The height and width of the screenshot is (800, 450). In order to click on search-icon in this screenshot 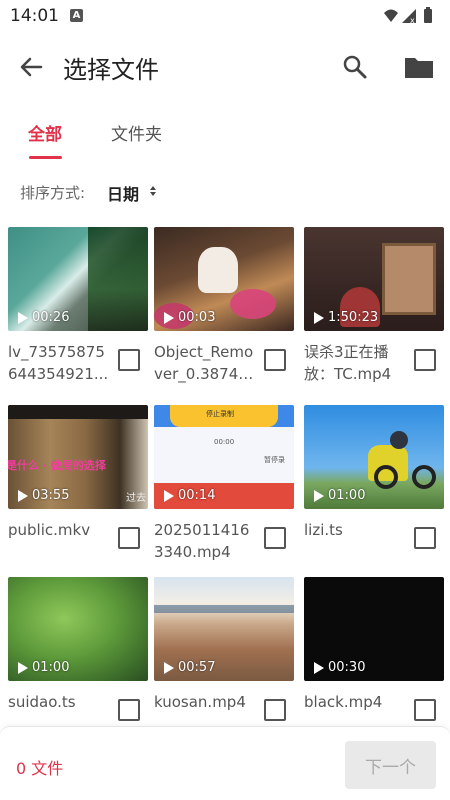, I will do `click(355, 67)`.